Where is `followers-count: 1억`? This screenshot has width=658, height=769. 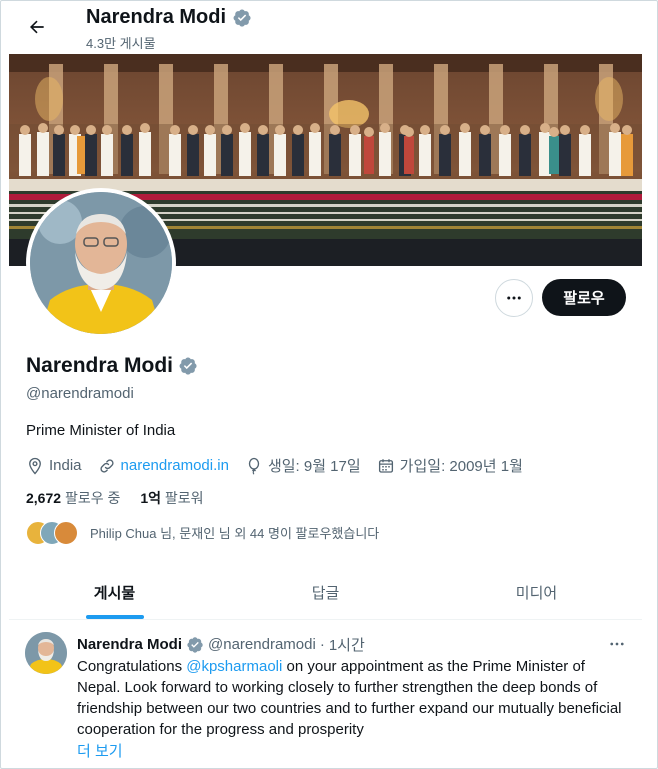 followers-count: 1억 is located at coordinates (151, 498).